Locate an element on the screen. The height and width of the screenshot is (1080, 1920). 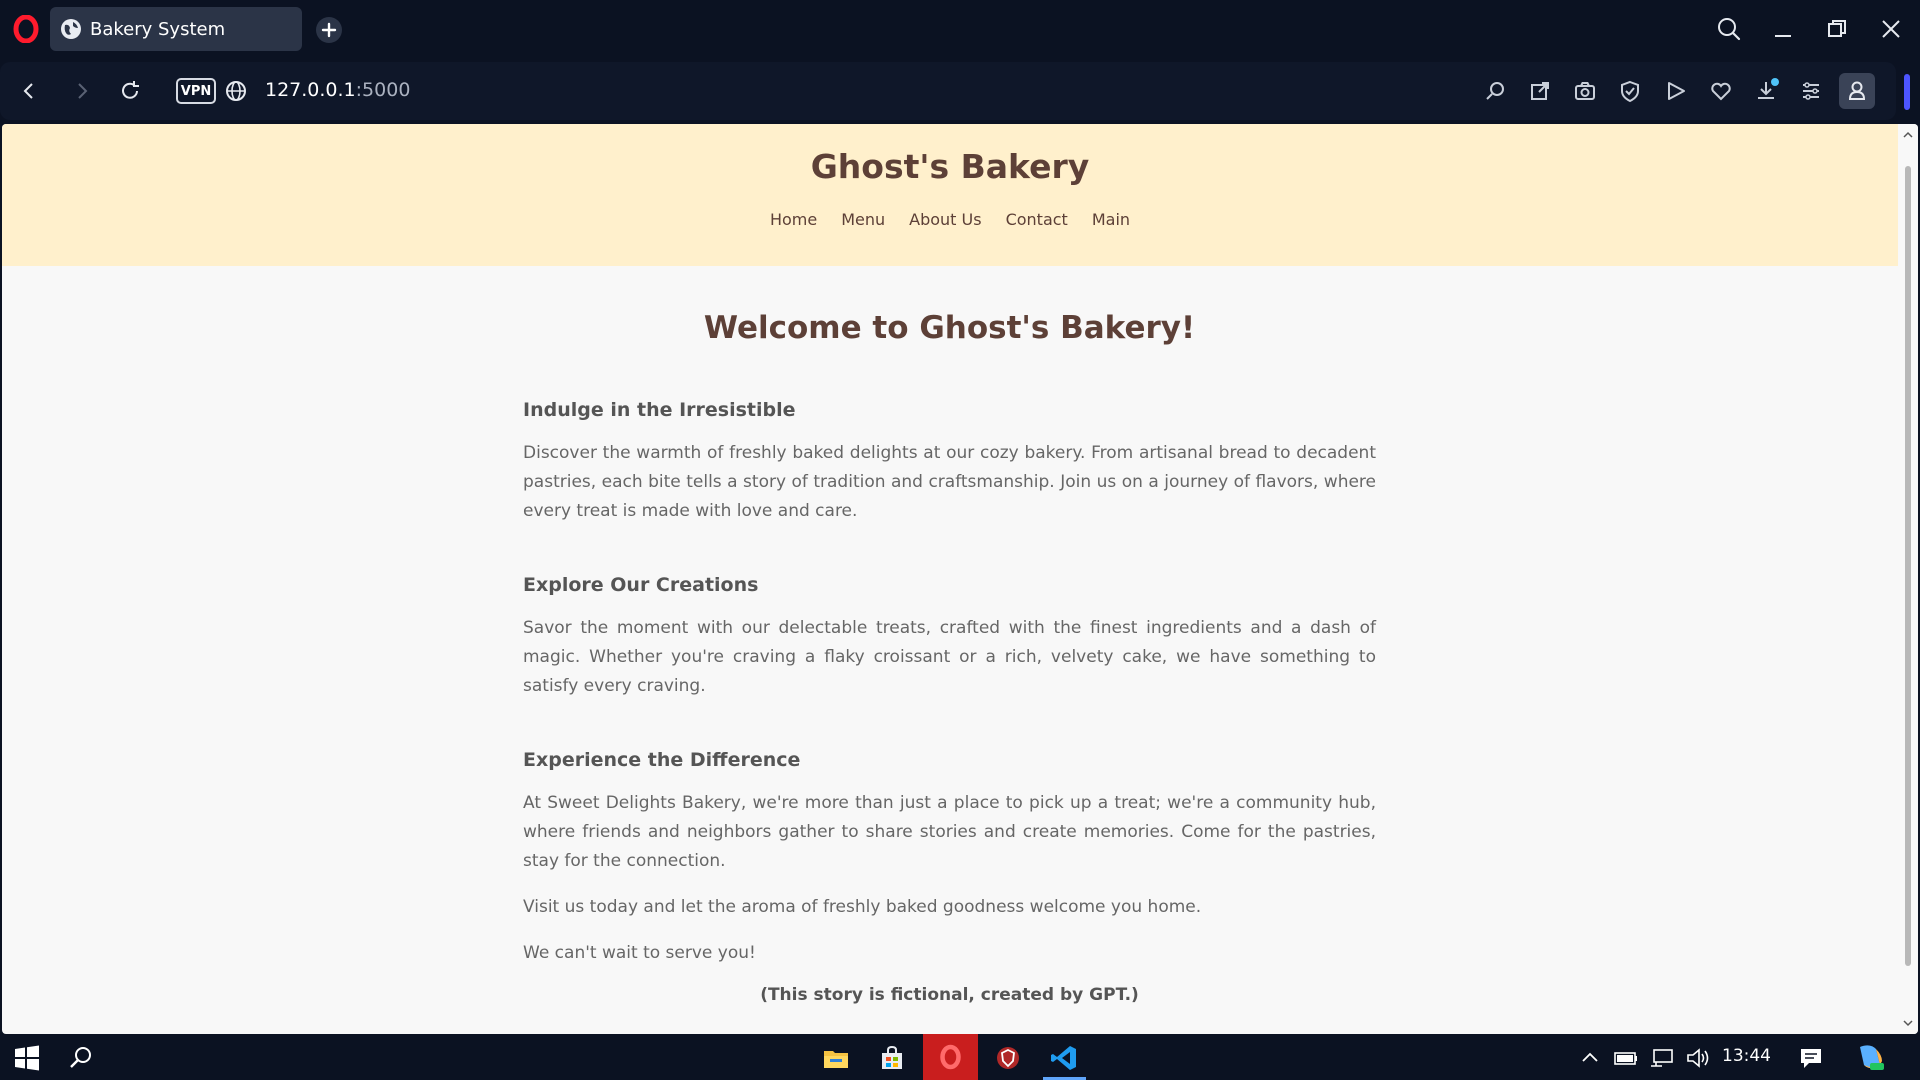
browser-titlebar: Bakery System is located at coordinates (960, 30).